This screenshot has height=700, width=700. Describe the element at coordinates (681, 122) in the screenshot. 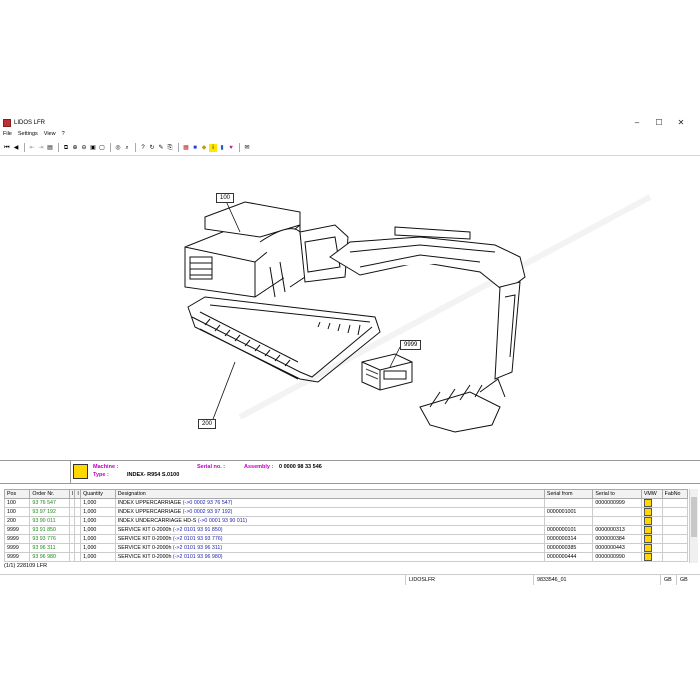

I see `close-button: ✕` at that location.